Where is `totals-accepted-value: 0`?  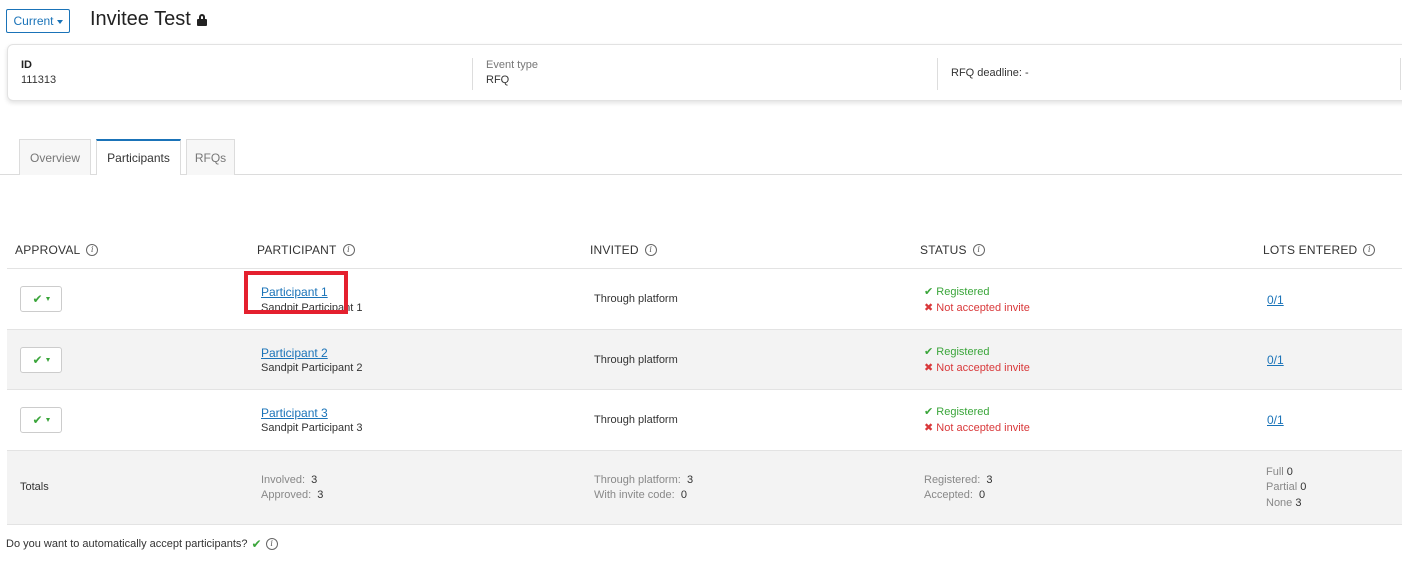 totals-accepted-value: 0 is located at coordinates (982, 495).